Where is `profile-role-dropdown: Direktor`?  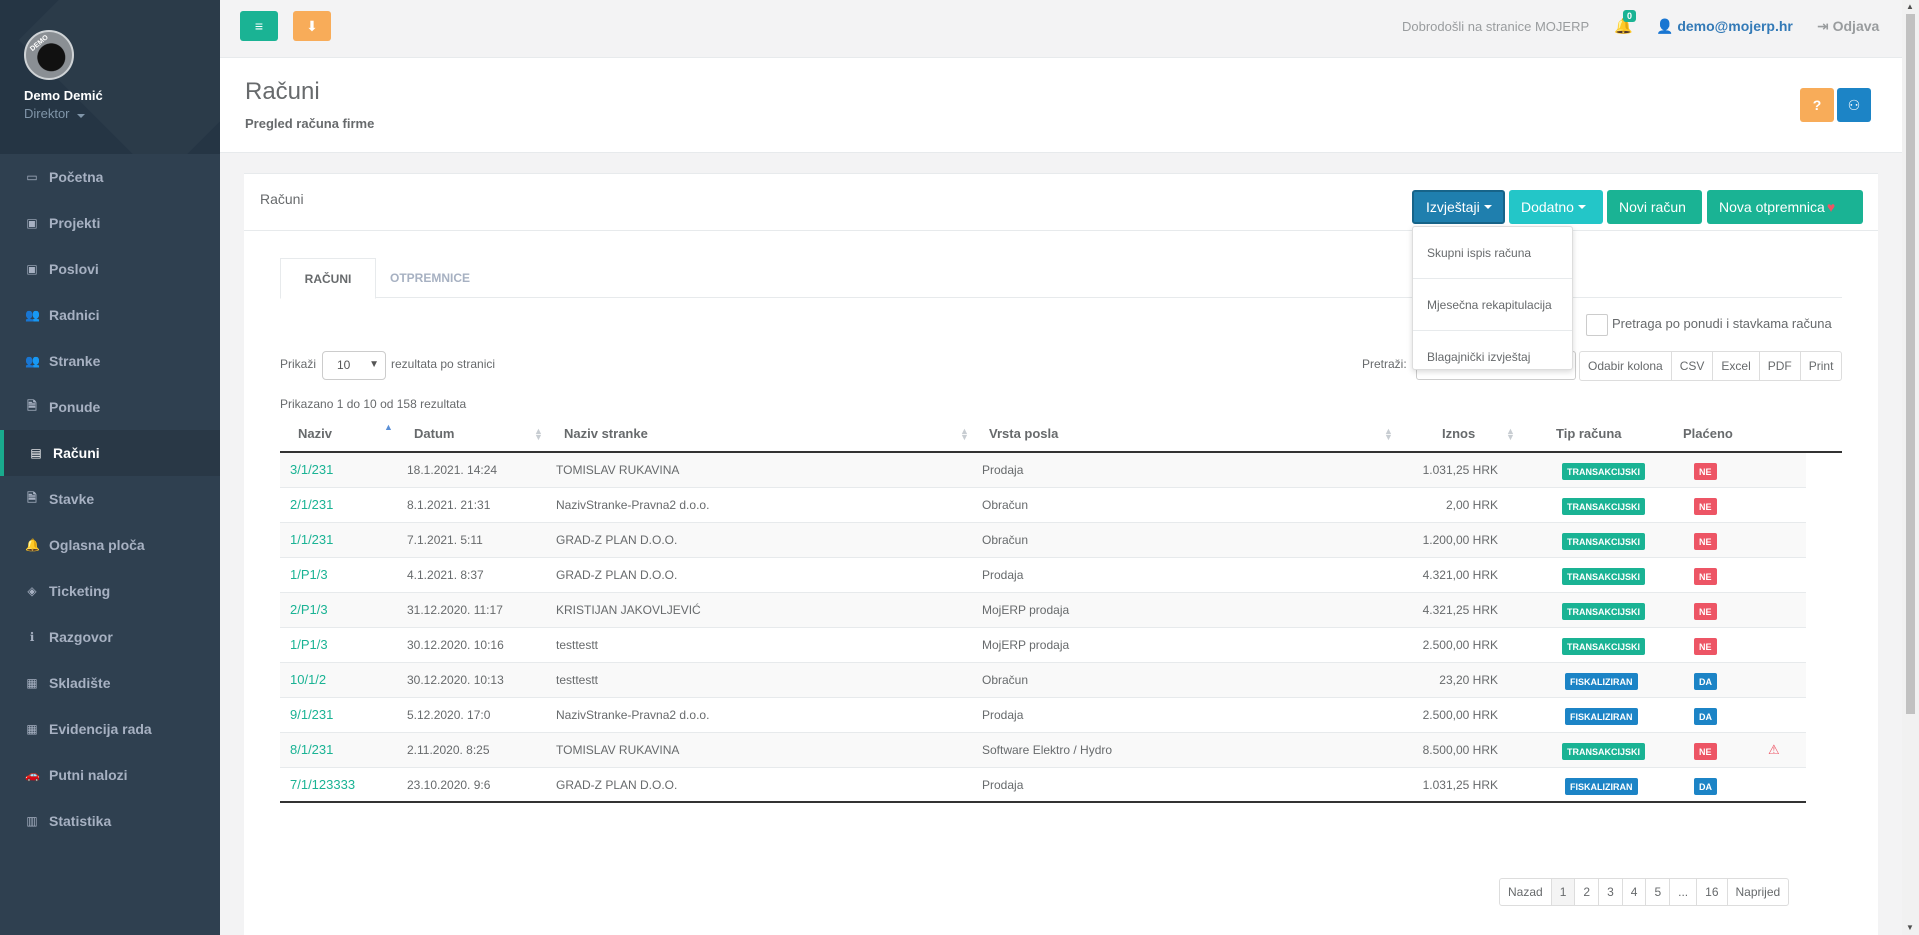 profile-role-dropdown: Direktor is located at coordinates (122, 113).